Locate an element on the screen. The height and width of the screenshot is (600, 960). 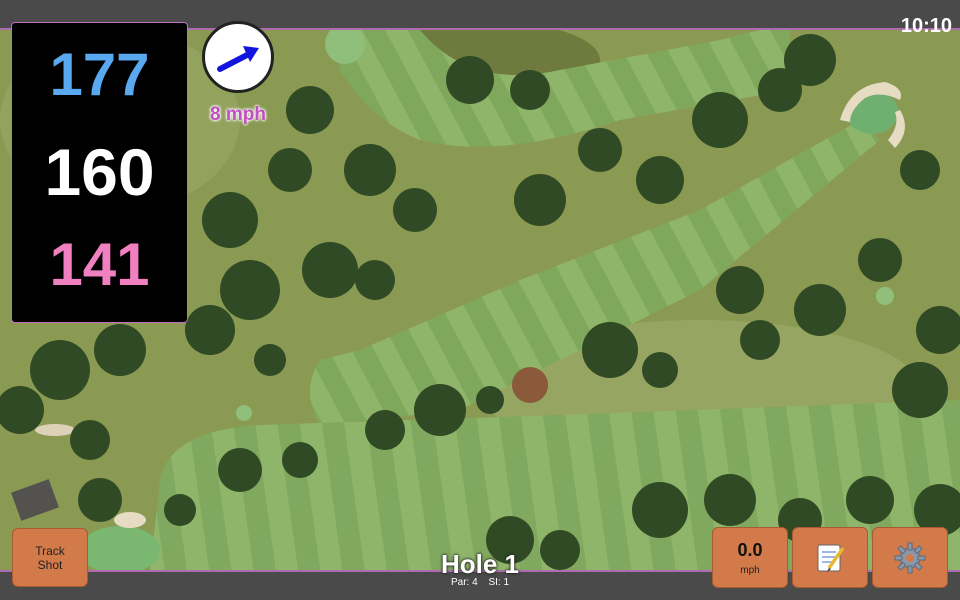
back-distance: 177 is located at coordinates (99, 74).